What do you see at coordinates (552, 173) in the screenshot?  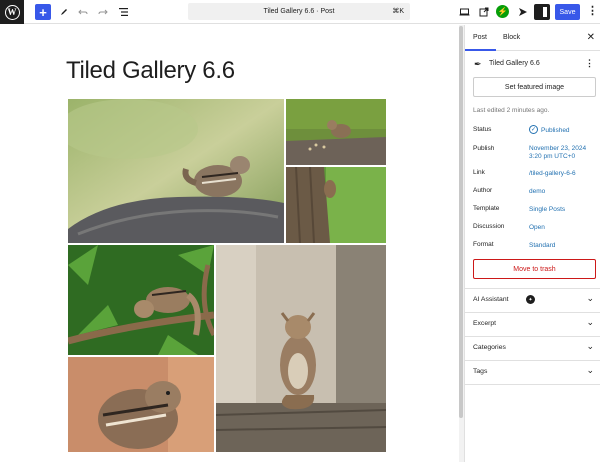 I see `link-value: /tiled-gallery-6-6` at bounding box center [552, 173].